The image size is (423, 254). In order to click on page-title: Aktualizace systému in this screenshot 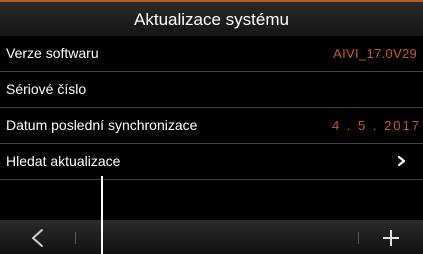, I will do `click(211, 19)`.